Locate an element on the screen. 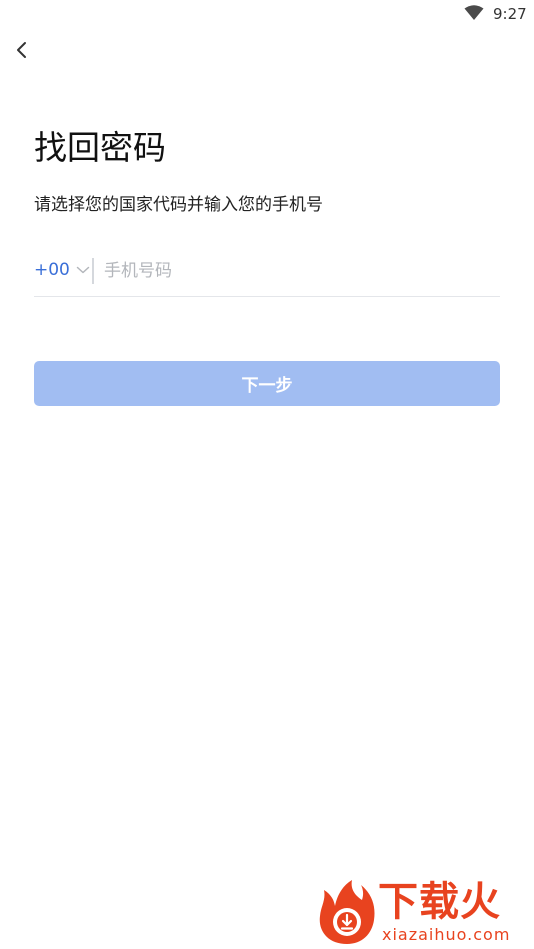  watermark-brand: 下载火 is located at coordinates (439, 902).